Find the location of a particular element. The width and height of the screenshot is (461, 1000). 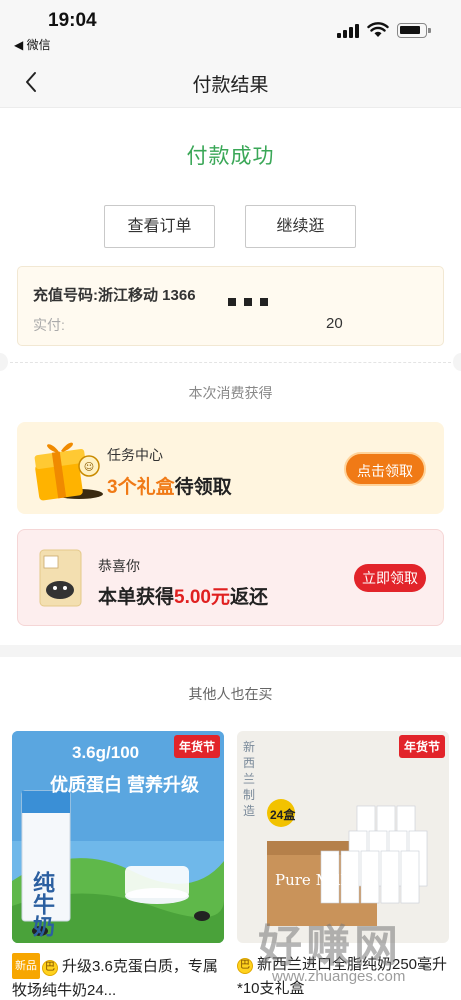

pure-milk-text: Pure Milk is located at coordinates (312, 880).